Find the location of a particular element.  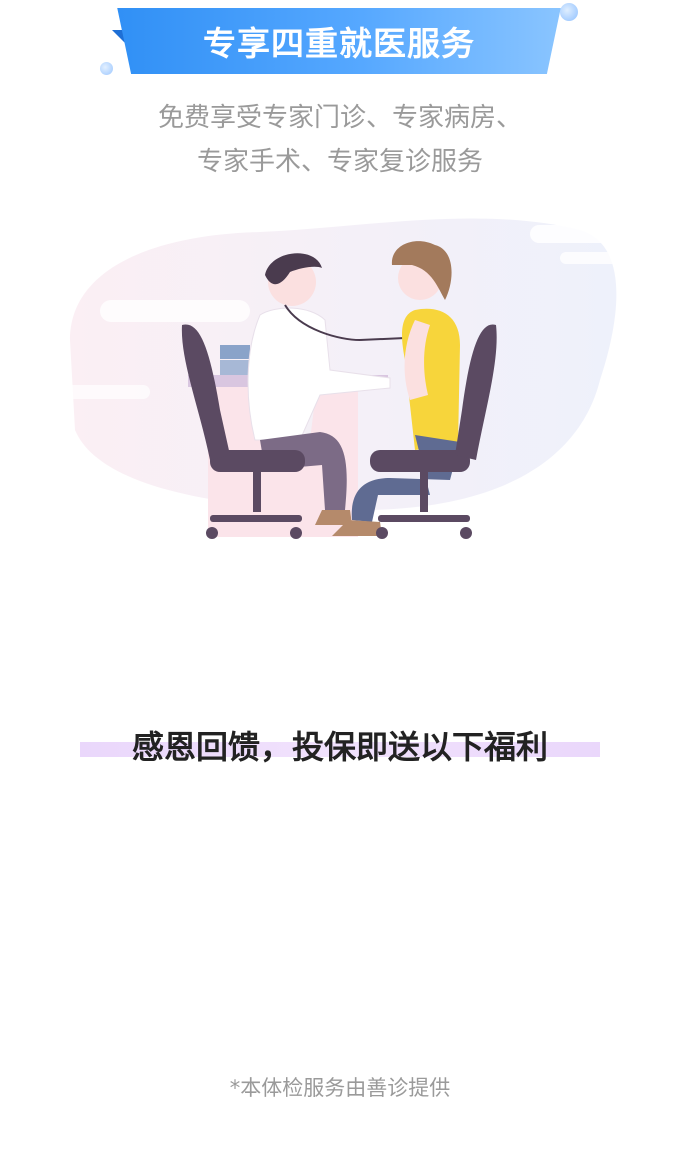

service-description: 免费享受专家门诊、专家病房、 专家手术、专家复诊服务 is located at coordinates (340, 140).